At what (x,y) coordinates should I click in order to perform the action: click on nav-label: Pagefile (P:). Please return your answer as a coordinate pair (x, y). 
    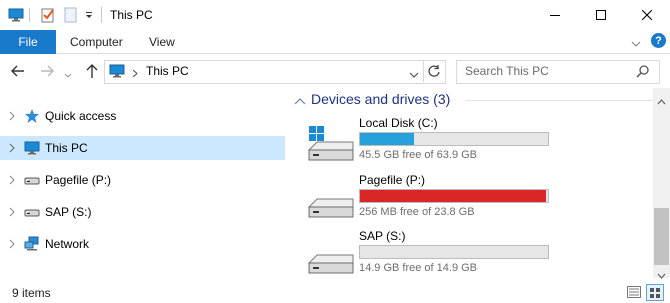
    Looking at the image, I should click on (78, 180).